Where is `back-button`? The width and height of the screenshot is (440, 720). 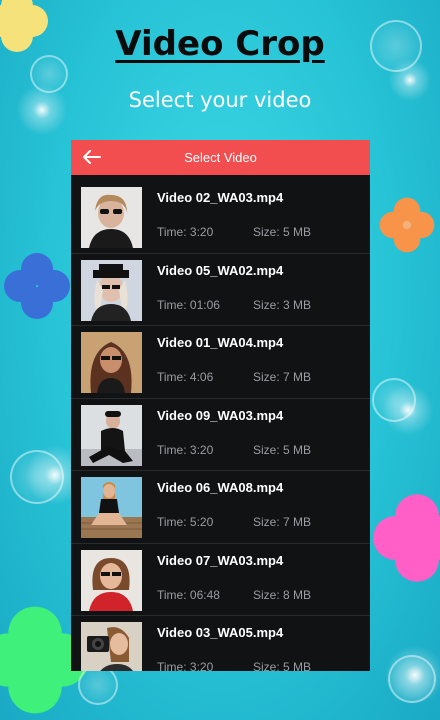 back-button is located at coordinates (92, 157).